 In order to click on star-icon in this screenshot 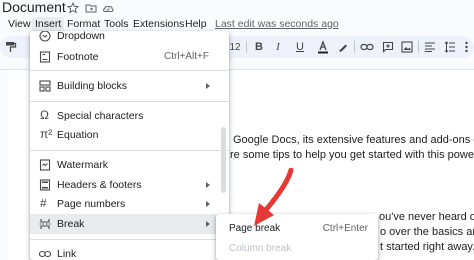, I will do `click(73, 8)`.